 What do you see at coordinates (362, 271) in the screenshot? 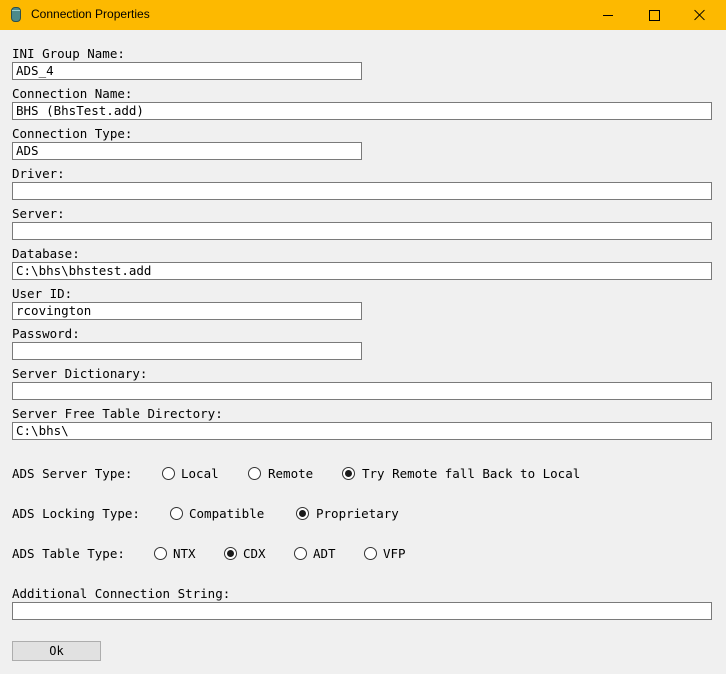
I see `database-input: C:\bhs\bhstest.add` at bounding box center [362, 271].